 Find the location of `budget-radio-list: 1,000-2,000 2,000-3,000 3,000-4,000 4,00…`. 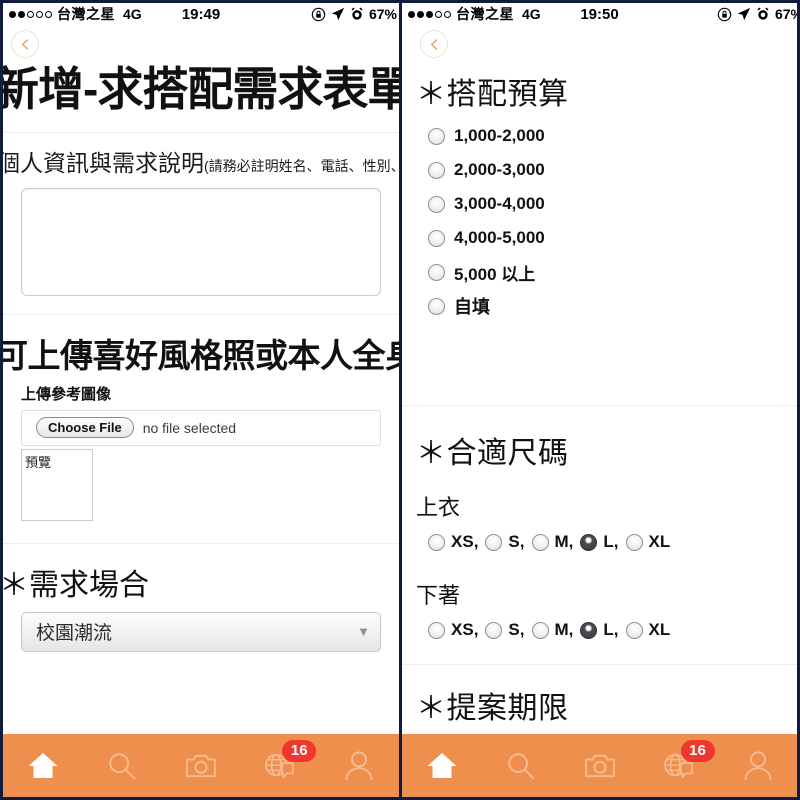

budget-radio-list: 1,000-2,000 2,000-3,000 3,000-4,000 4,00… is located at coordinates (612, 221).